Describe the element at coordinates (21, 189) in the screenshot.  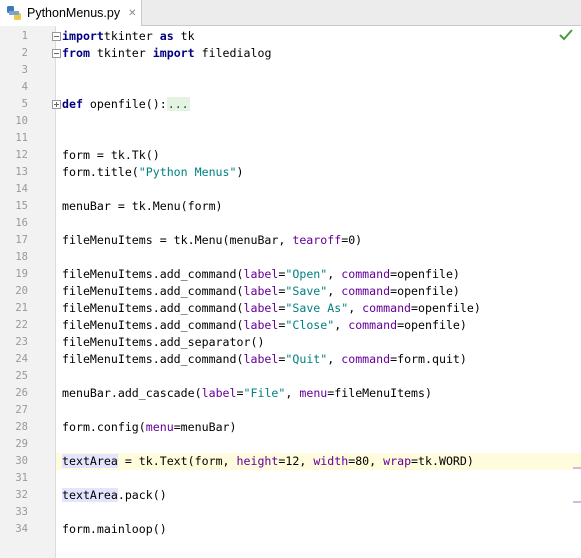
I see `line-number: 14` at that location.